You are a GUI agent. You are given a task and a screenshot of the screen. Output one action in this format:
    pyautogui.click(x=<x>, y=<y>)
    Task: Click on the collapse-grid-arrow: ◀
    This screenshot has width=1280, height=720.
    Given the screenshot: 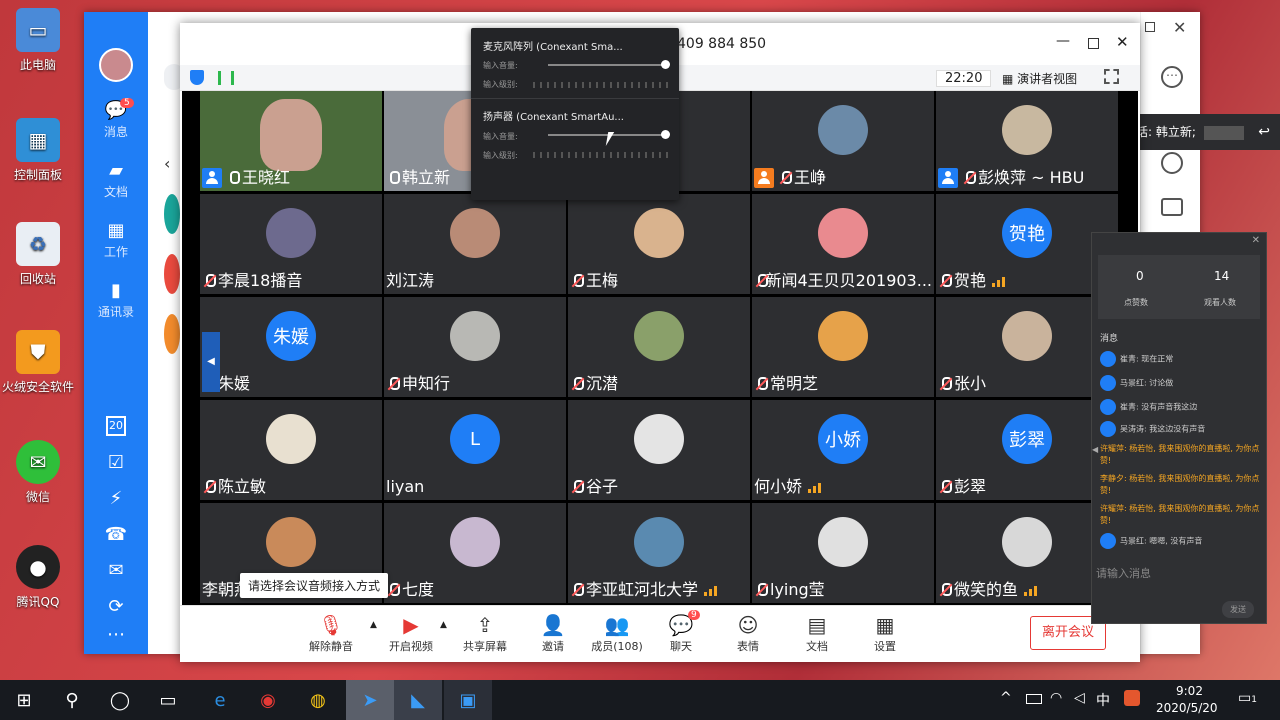 What is the action you would take?
    pyautogui.click(x=211, y=362)
    